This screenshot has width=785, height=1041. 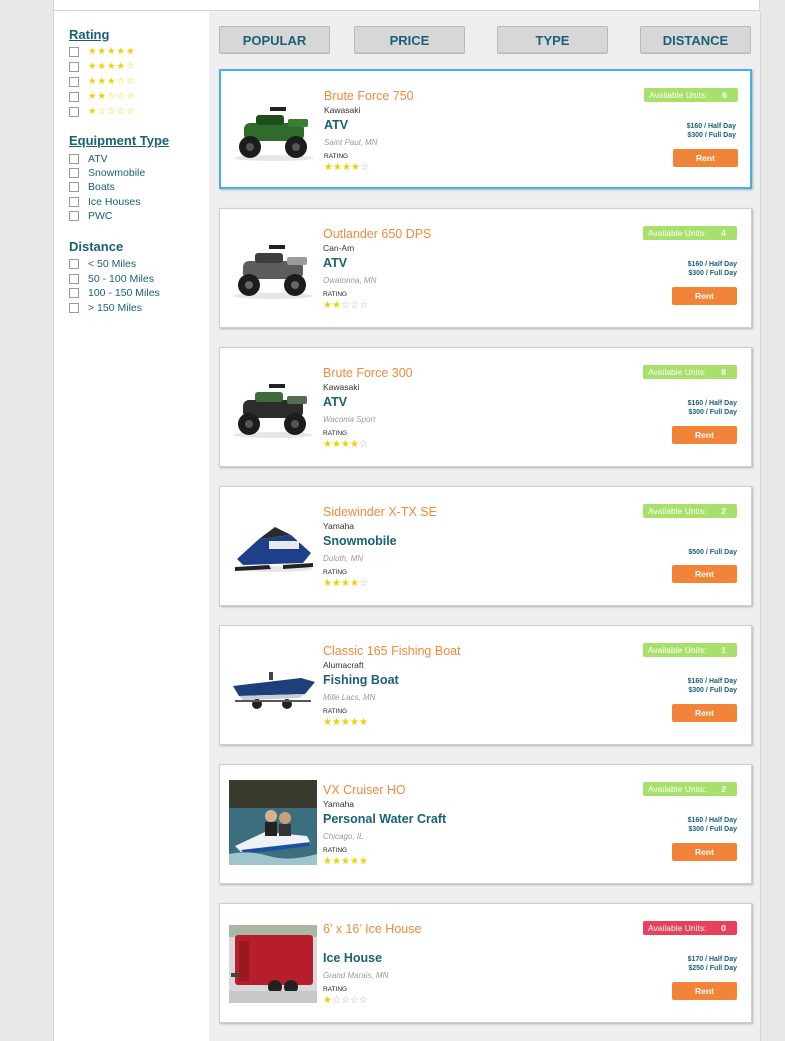 I want to click on equipment-filter-pwc: PWC, so click(x=91, y=216).